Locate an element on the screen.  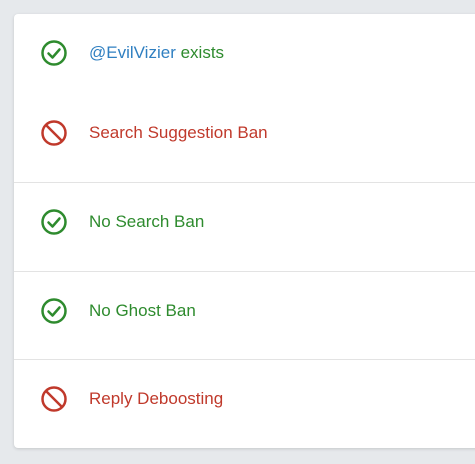
check-row-search-ban: No Search Ban is located at coordinates (244, 222).